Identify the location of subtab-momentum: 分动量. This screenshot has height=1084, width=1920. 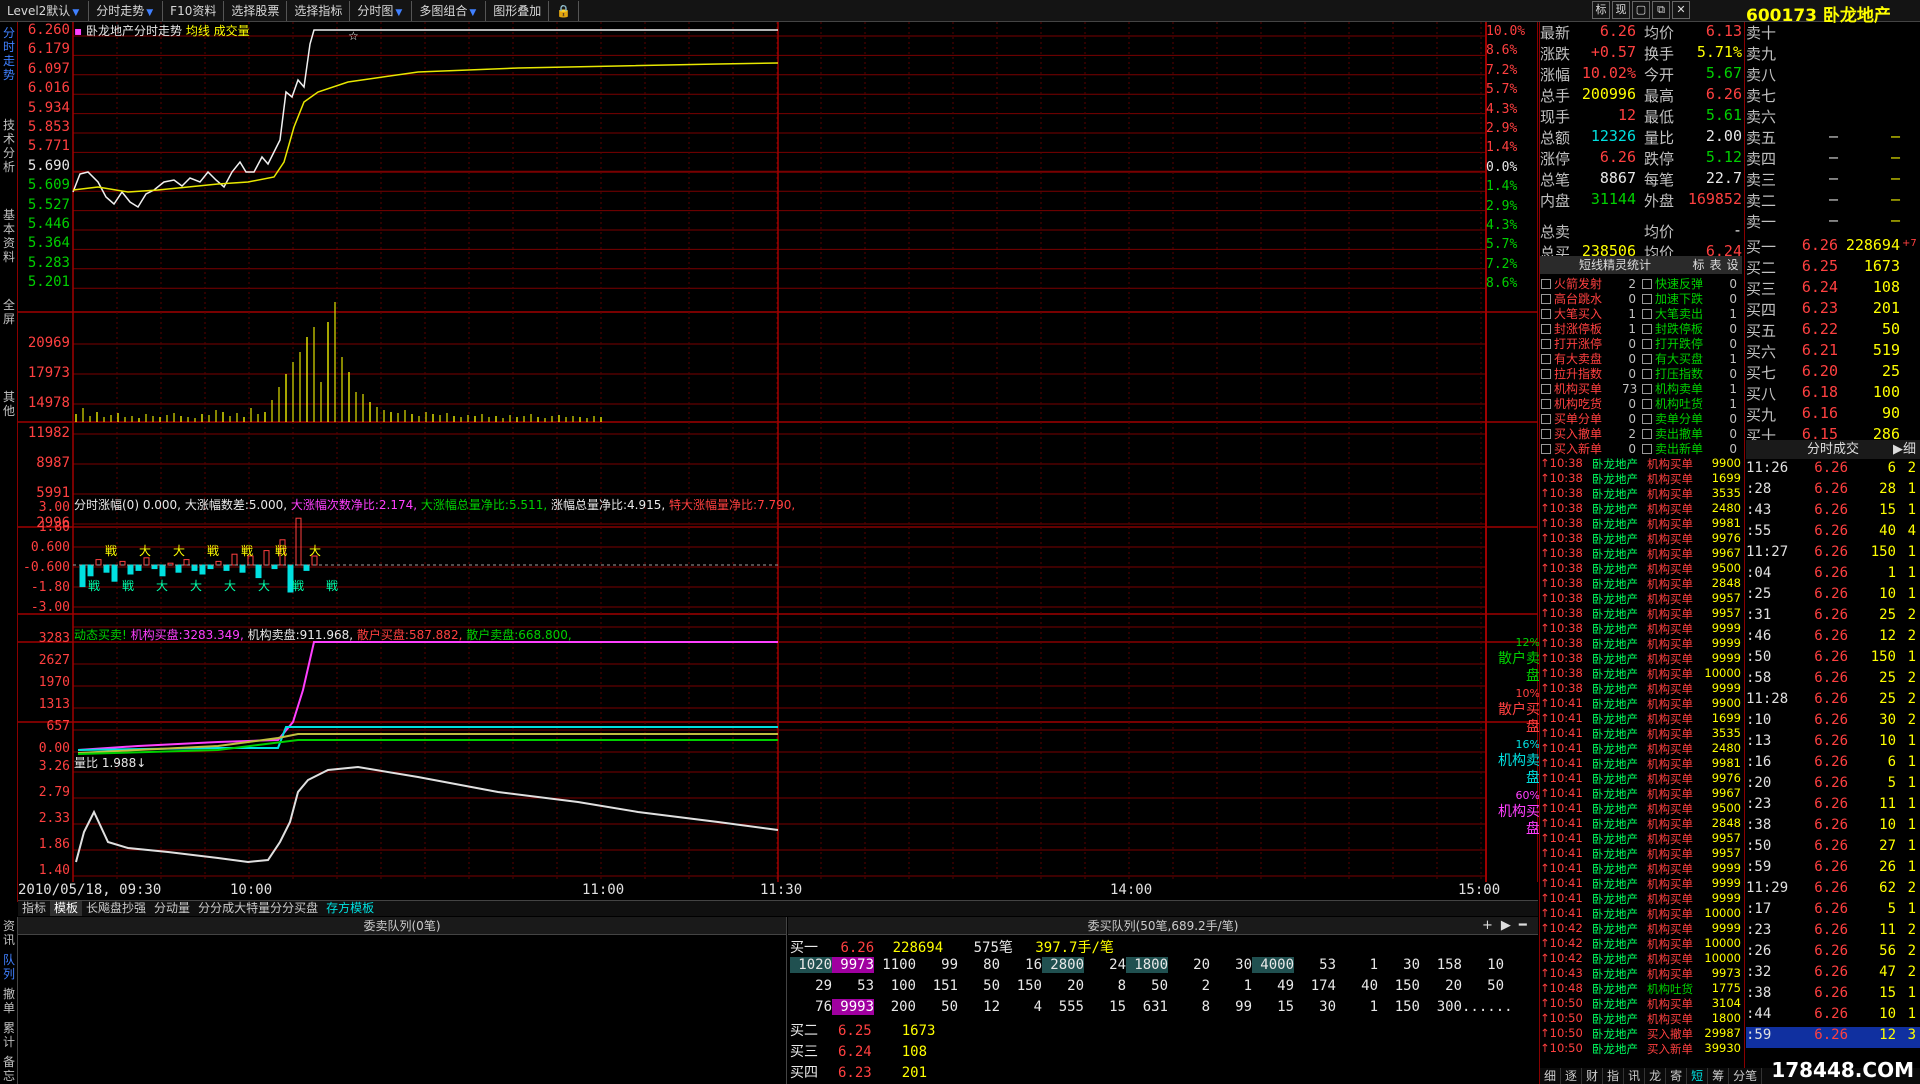
(172, 908).